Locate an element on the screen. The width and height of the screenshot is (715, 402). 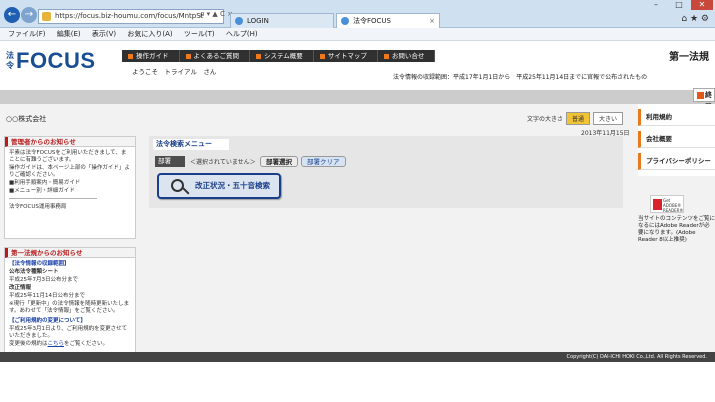
search-menu-title: 法令検索メニュー is located at coordinates (191, 144).